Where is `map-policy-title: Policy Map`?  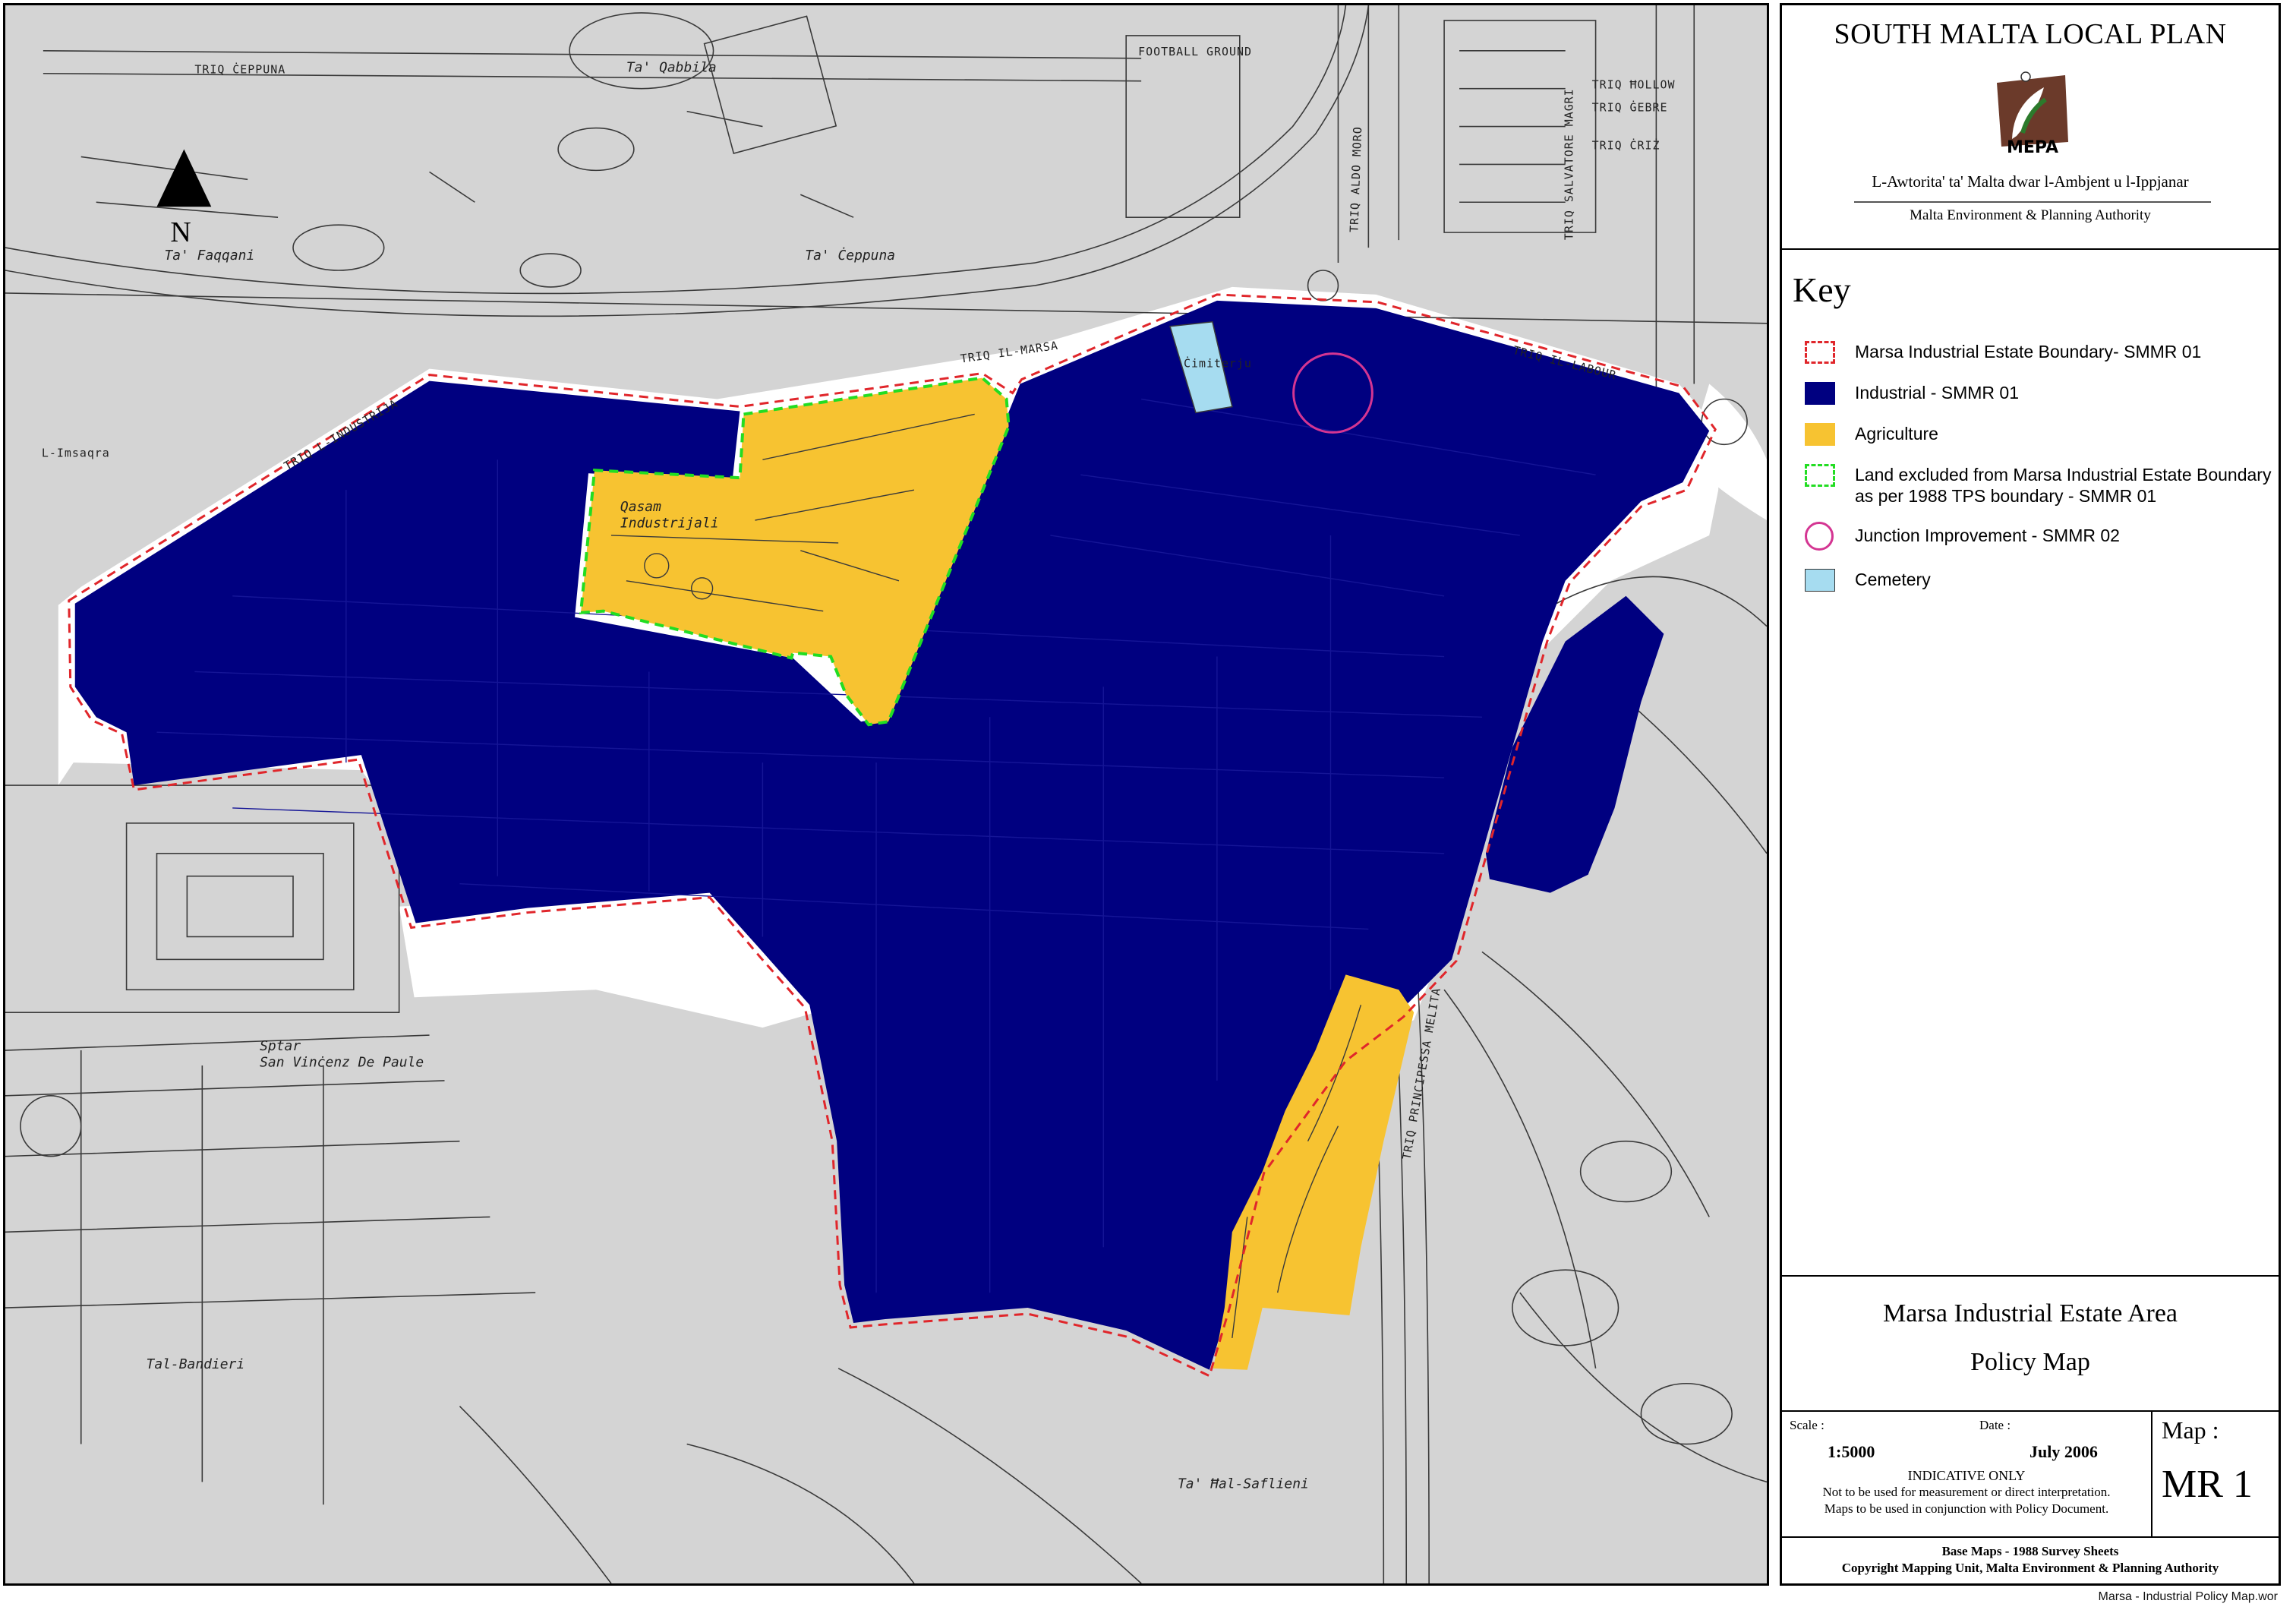
map-policy-title: Policy Map is located at coordinates (2030, 1362).